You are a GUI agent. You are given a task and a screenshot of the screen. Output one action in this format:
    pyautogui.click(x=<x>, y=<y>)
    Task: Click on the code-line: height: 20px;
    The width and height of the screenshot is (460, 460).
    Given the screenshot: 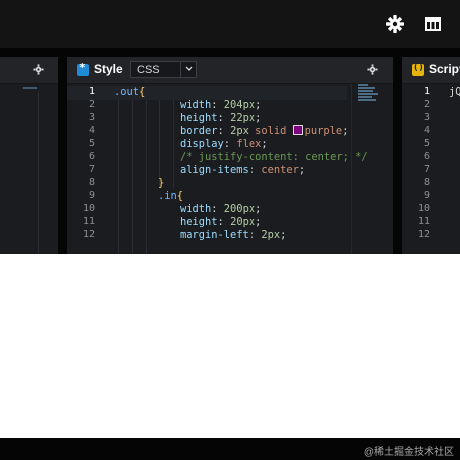 What is the action you would take?
    pyautogui.click(x=221, y=222)
    